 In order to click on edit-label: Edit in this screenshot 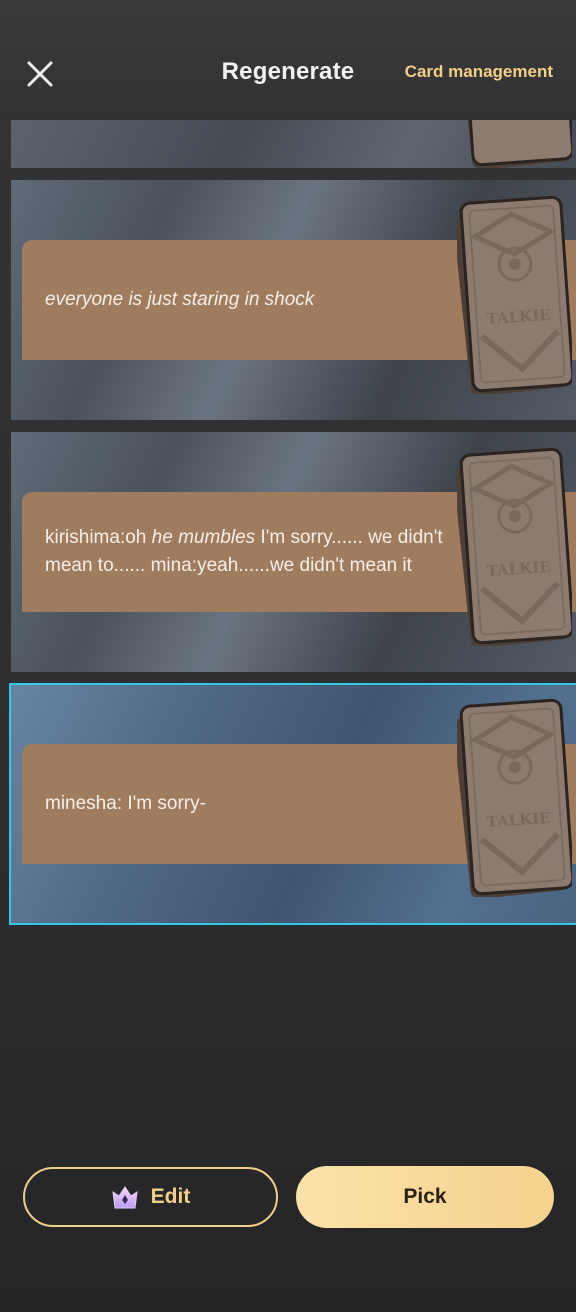, I will do `click(170, 1196)`.